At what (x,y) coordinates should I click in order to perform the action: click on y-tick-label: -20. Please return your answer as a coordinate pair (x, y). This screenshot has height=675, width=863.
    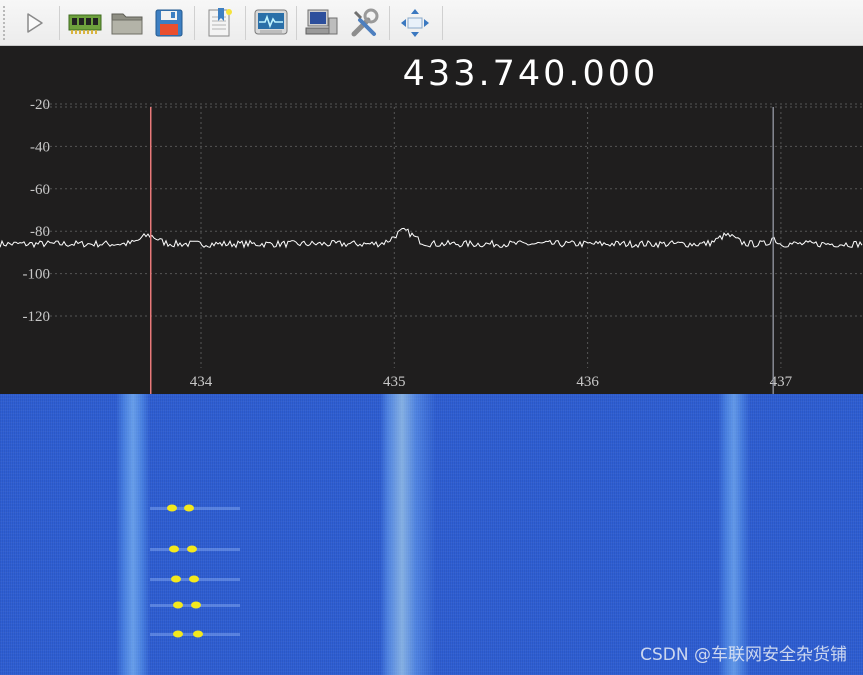
    Looking at the image, I should click on (40, 105).